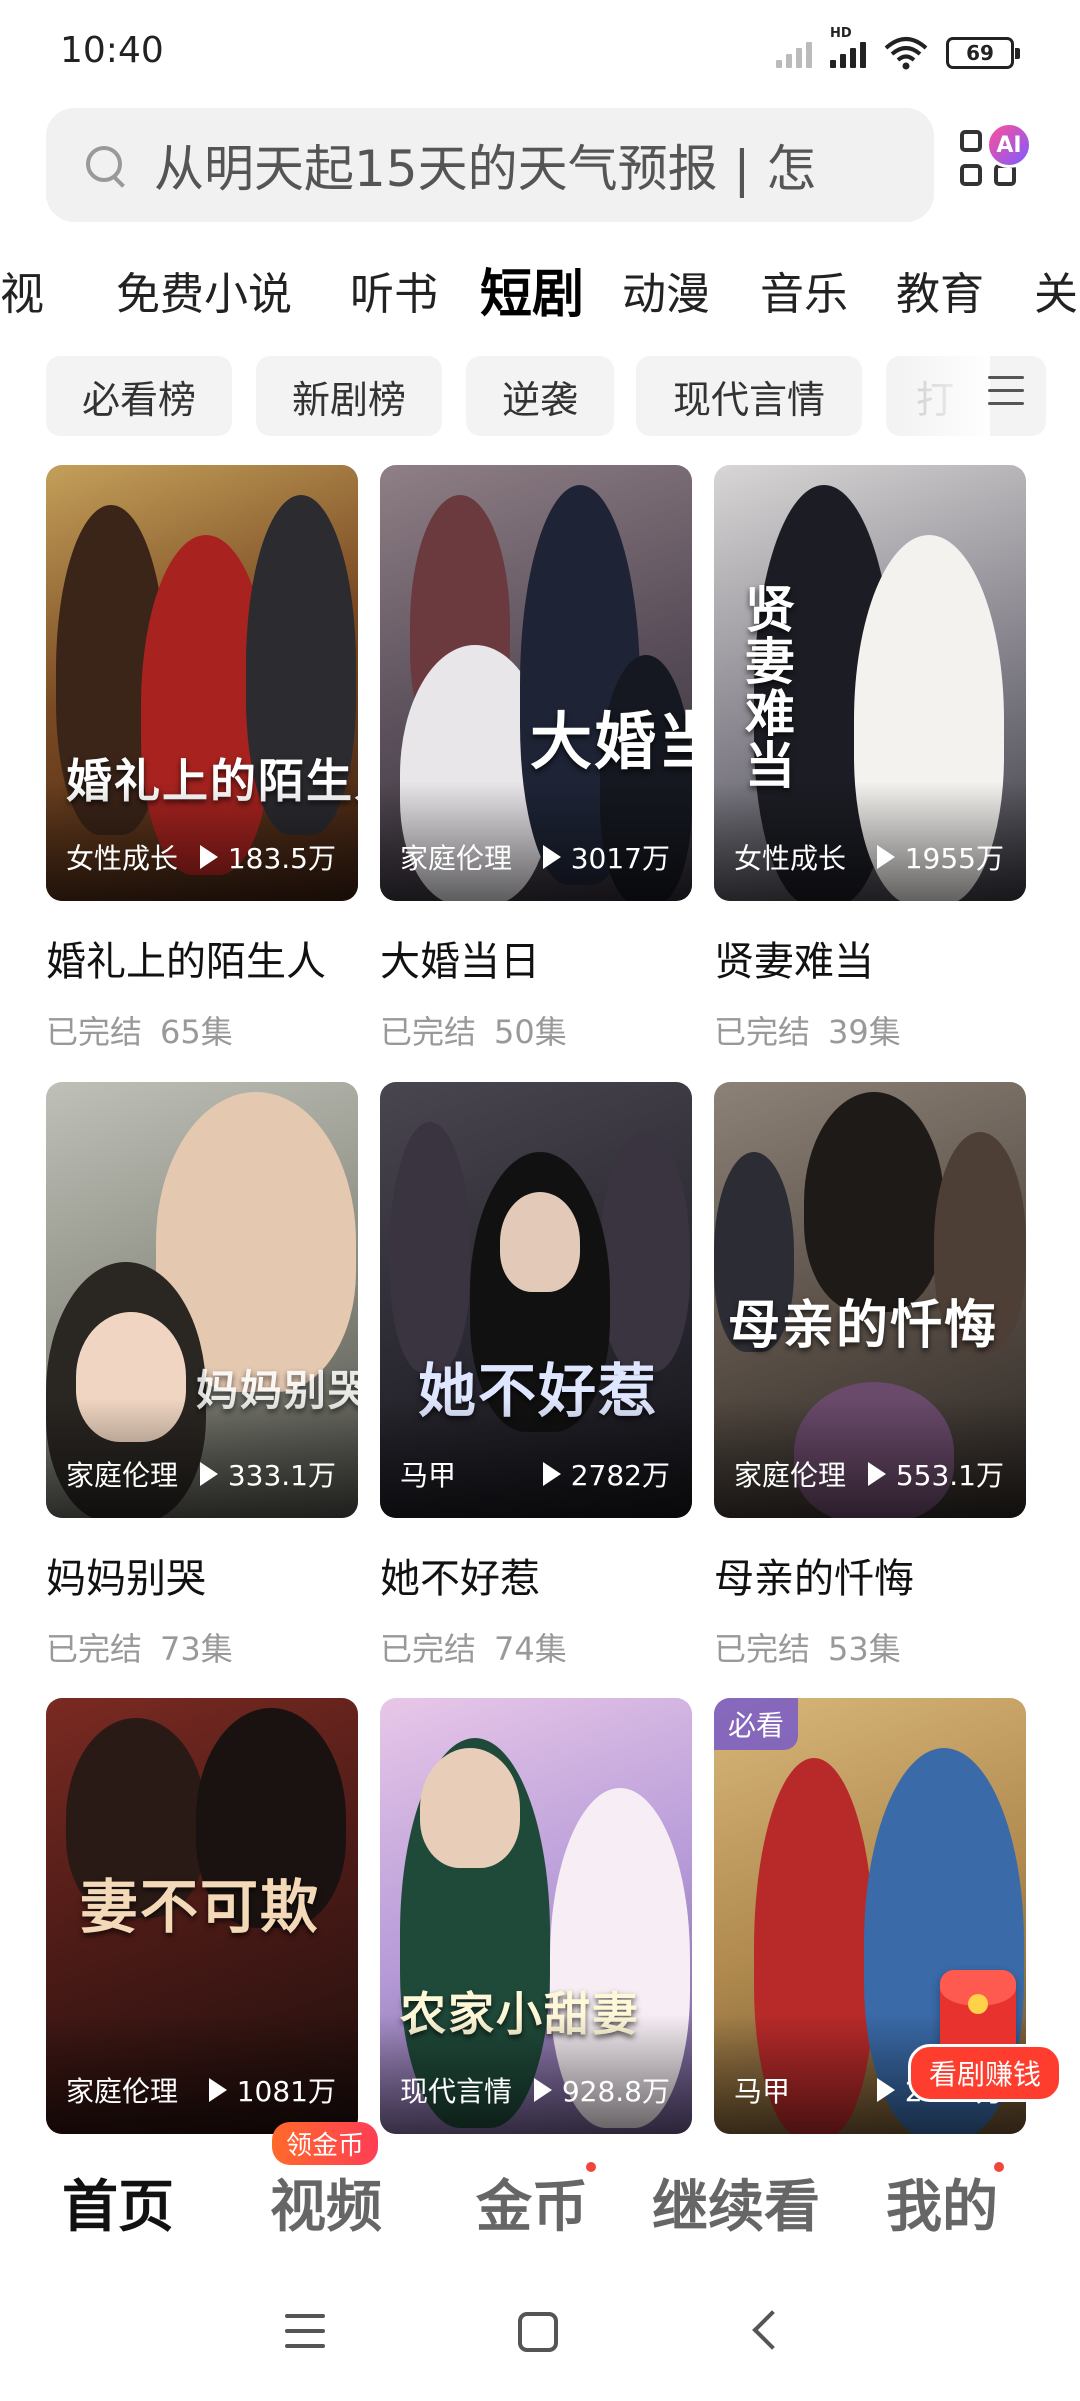  I want to click on battery-level: 69, so click(980, 53).